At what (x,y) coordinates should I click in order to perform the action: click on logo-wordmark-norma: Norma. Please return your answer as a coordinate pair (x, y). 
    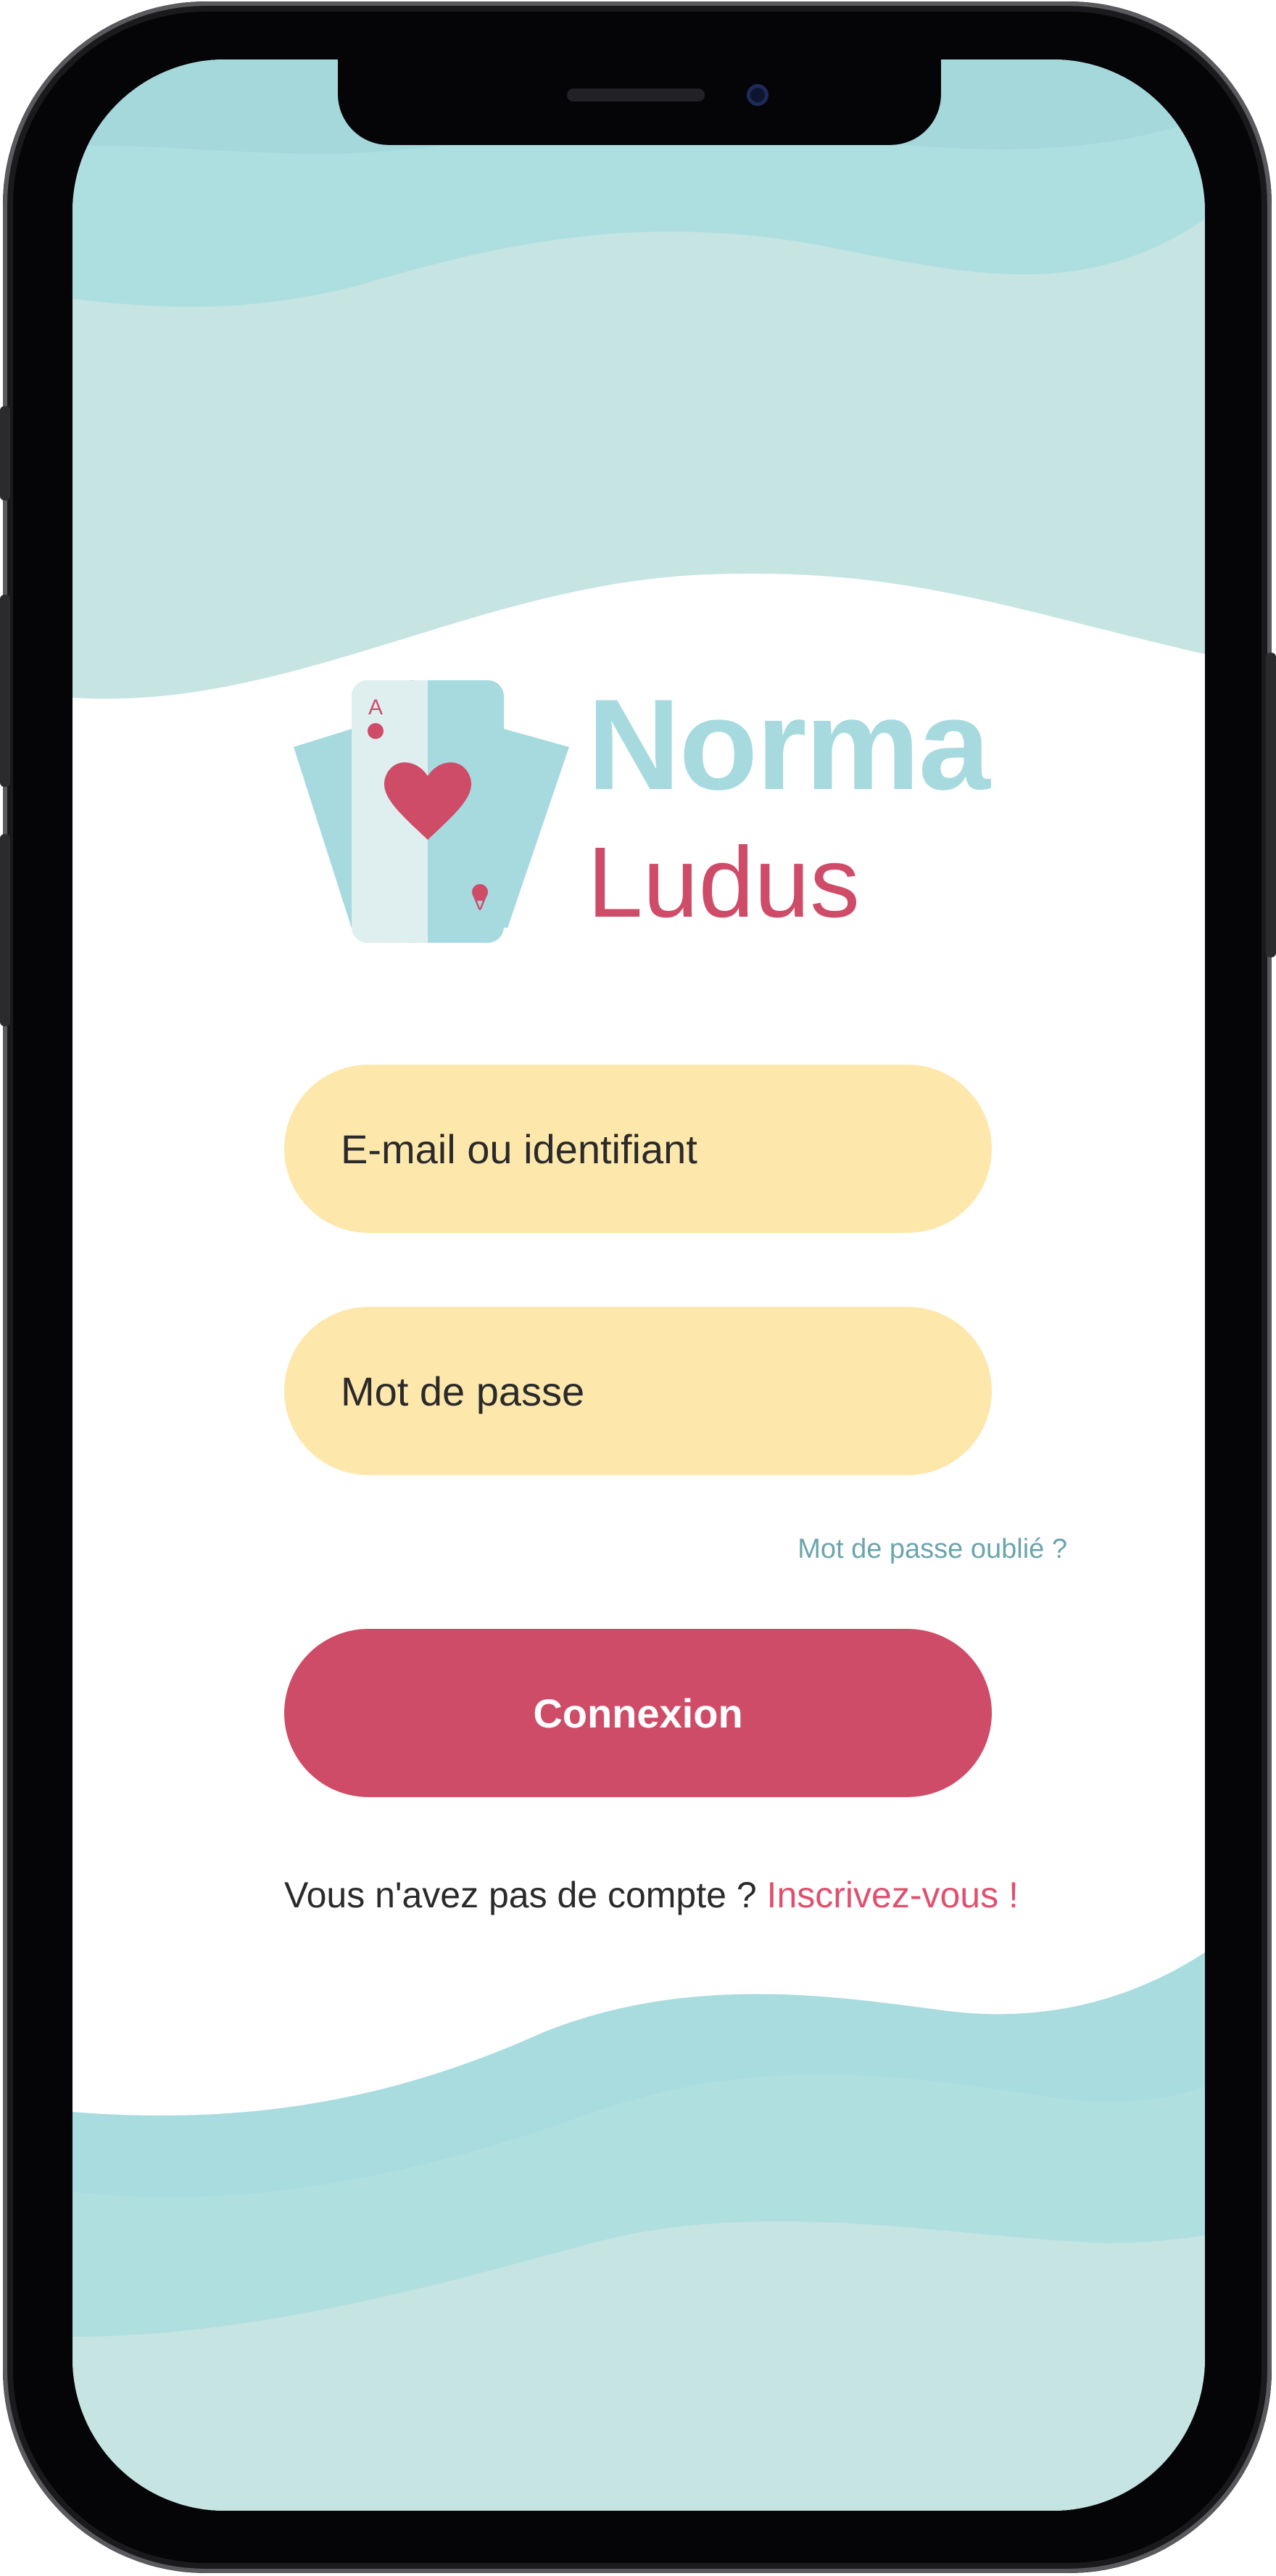
    Looking at the image, I should click on (789, 745).